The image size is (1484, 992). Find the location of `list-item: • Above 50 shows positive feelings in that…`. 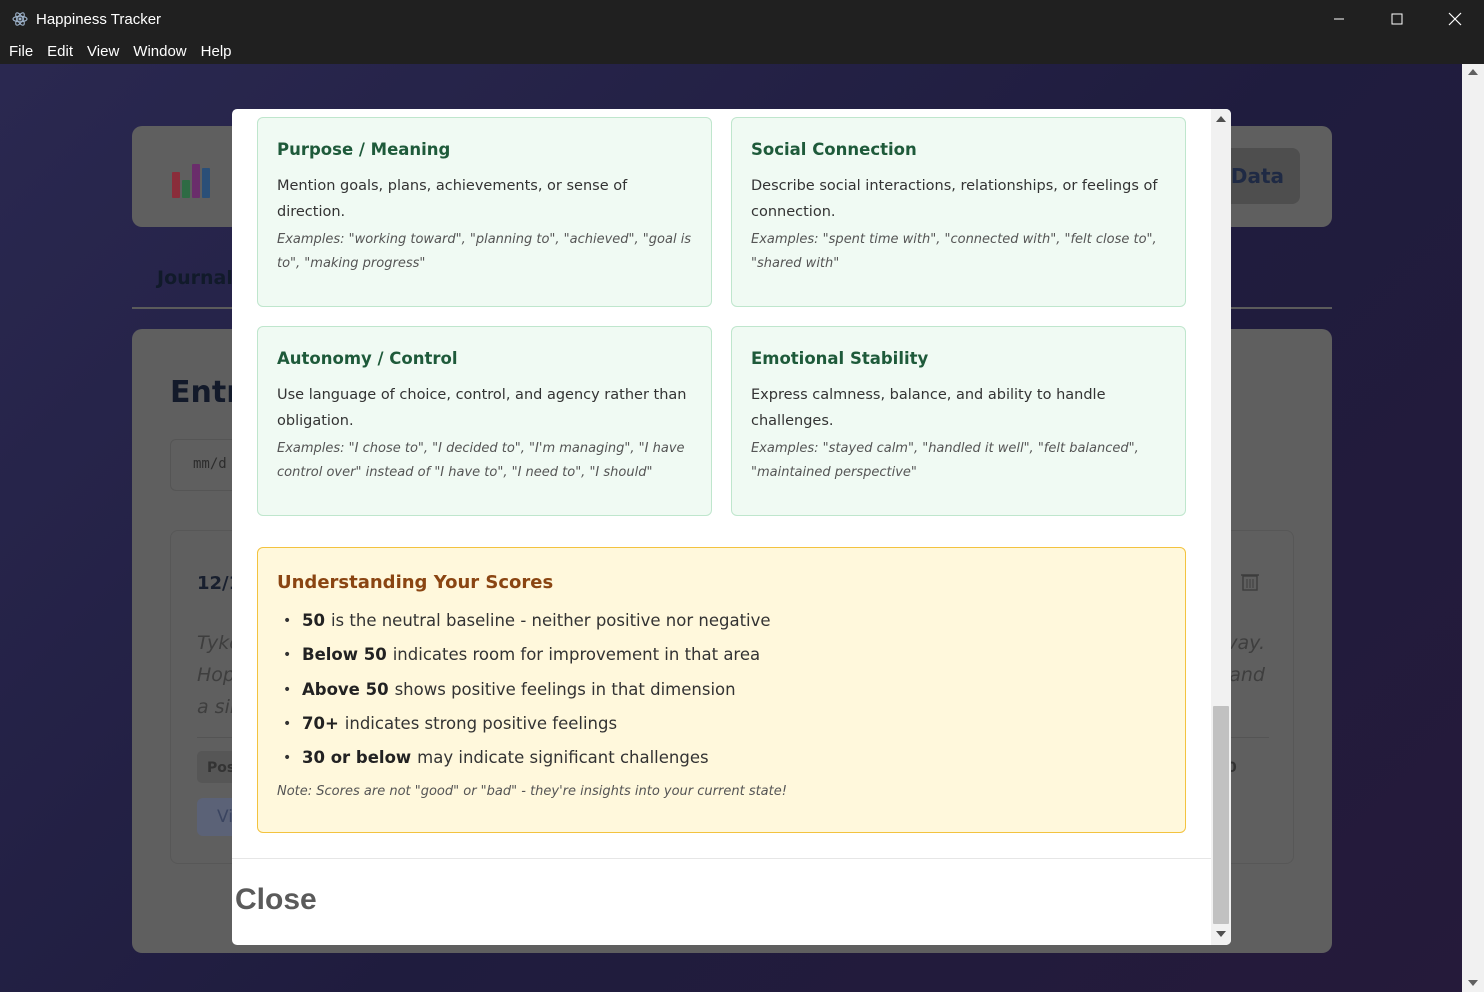

list-item: • Above 50 shows positive feelings in that… is located at coordinates (509, 689).